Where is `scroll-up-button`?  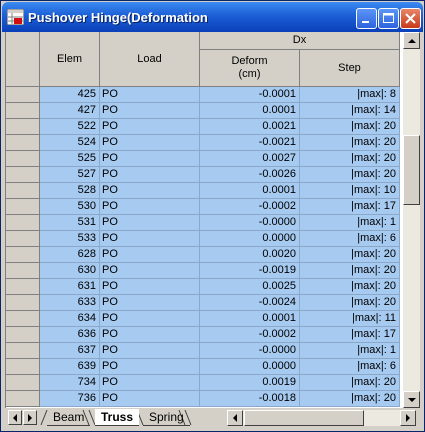 scroll-up-button is located at coordinates (411, 40).